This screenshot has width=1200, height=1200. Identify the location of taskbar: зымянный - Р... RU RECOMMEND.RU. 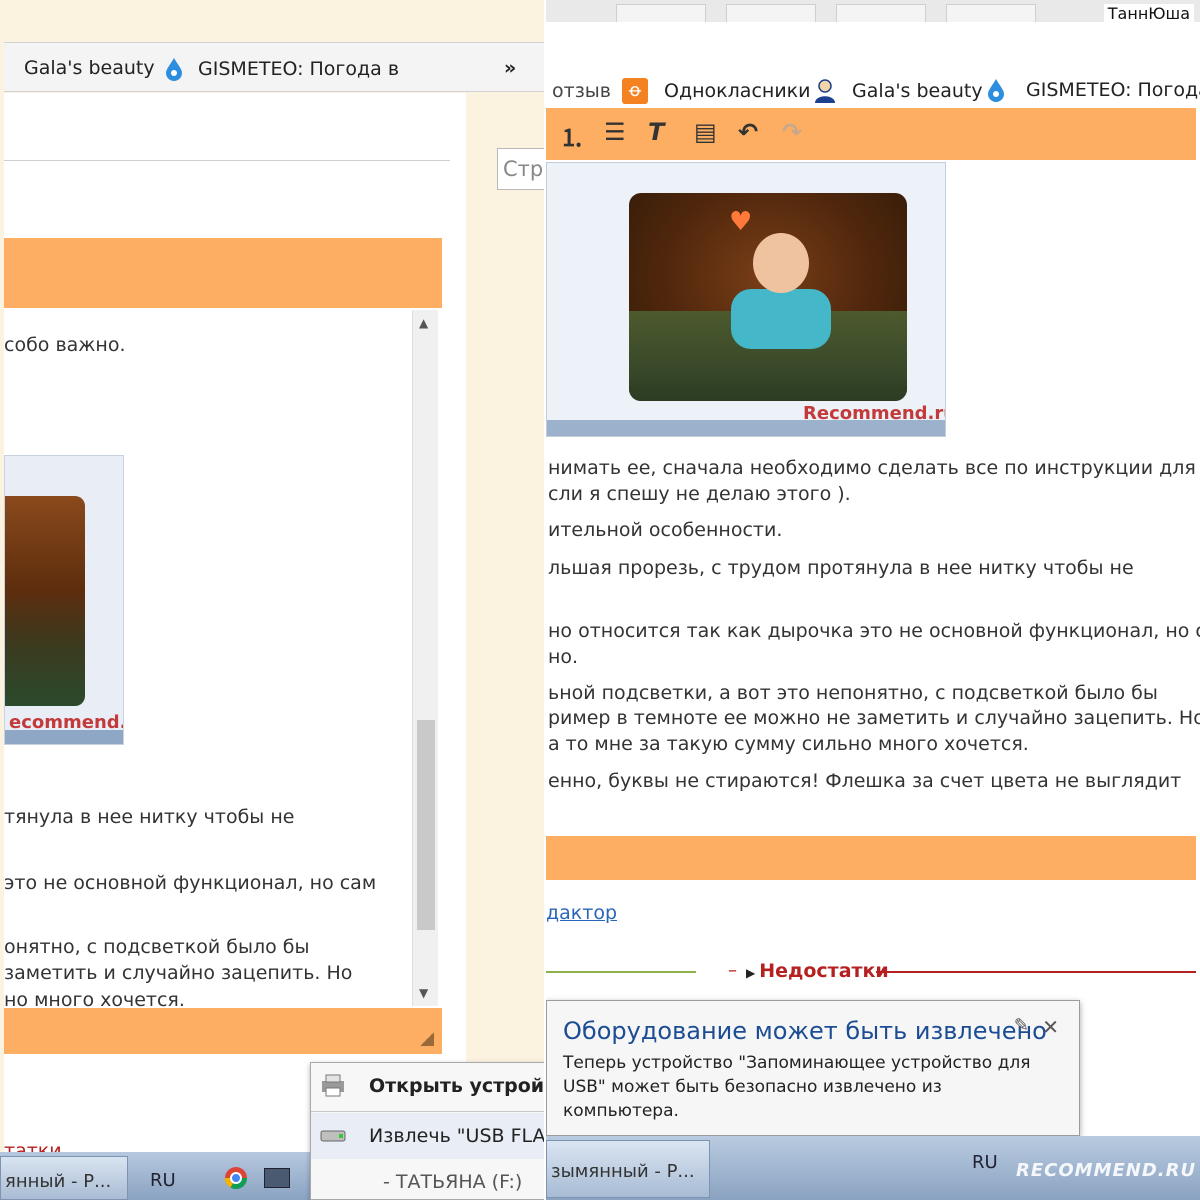
(873, 1168).